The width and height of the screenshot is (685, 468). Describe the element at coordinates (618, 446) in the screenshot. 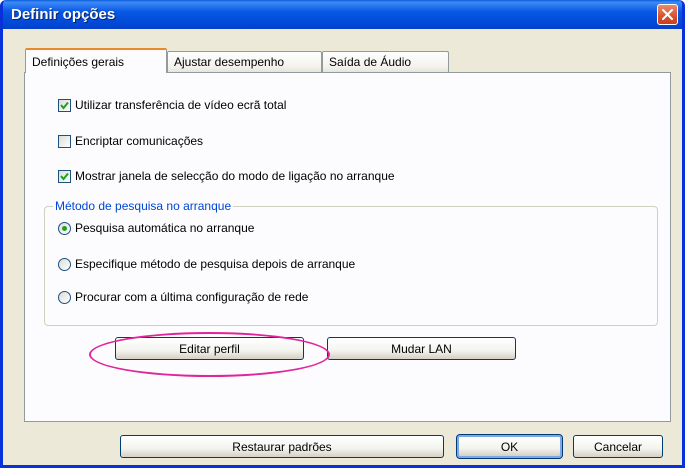

I see `cancel-button: Cancelar` at that location.